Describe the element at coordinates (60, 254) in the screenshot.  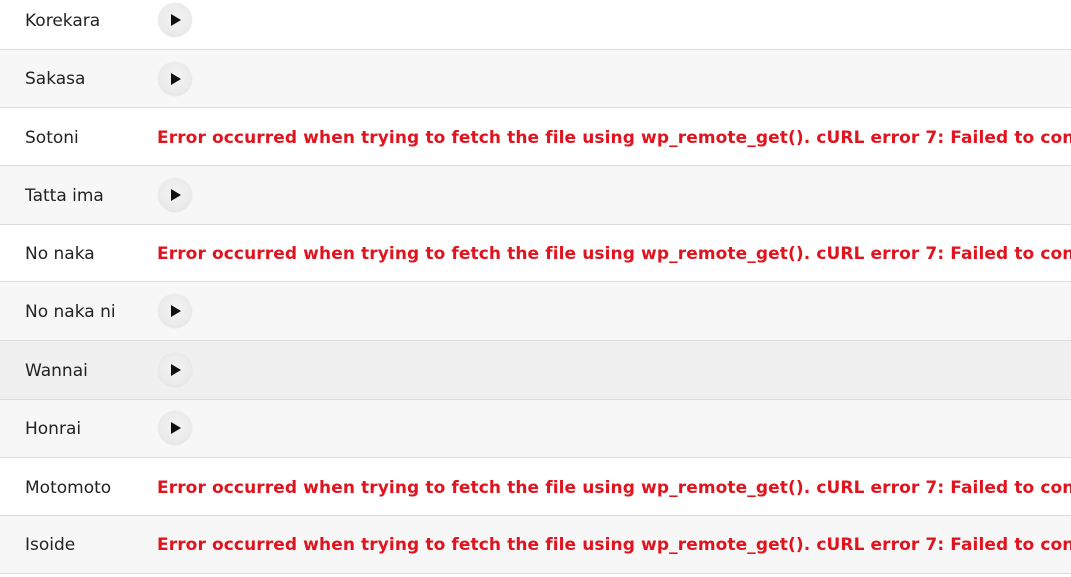
I see `word-label: No naka` at that location.